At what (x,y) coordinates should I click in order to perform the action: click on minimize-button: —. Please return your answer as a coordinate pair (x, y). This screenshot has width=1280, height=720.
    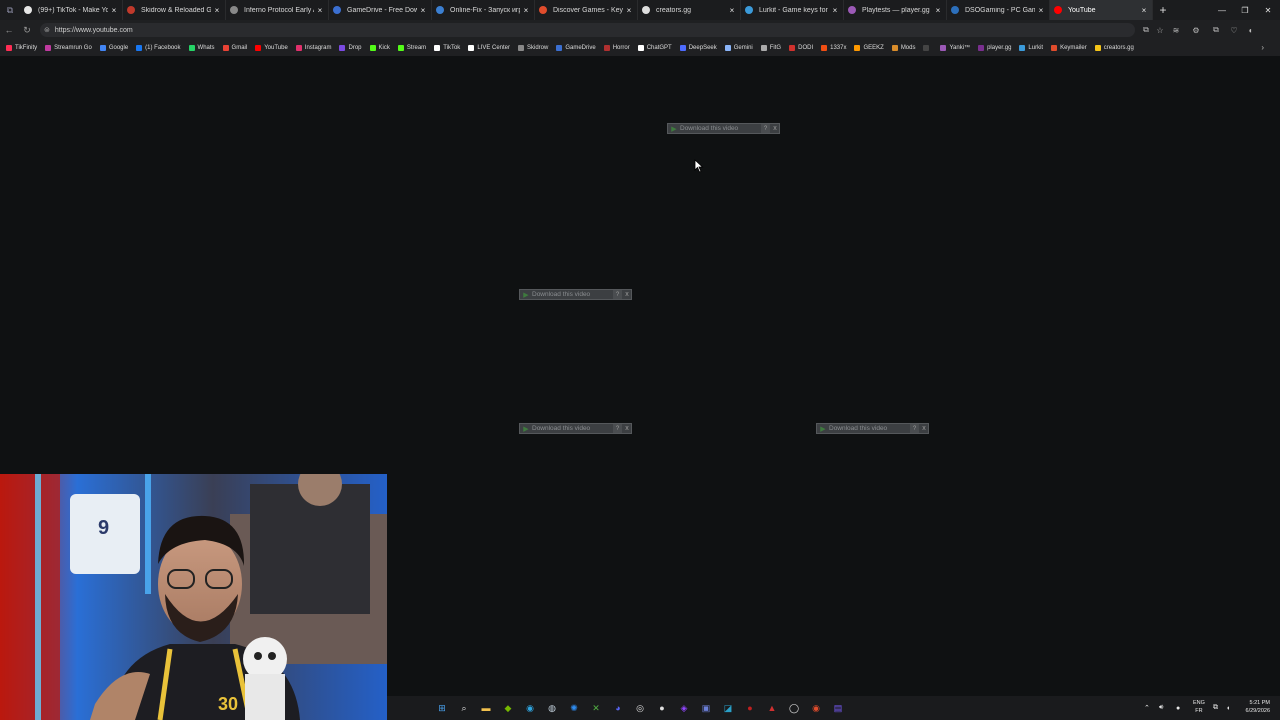
    Looking at the image, I should click on (1222, 10).